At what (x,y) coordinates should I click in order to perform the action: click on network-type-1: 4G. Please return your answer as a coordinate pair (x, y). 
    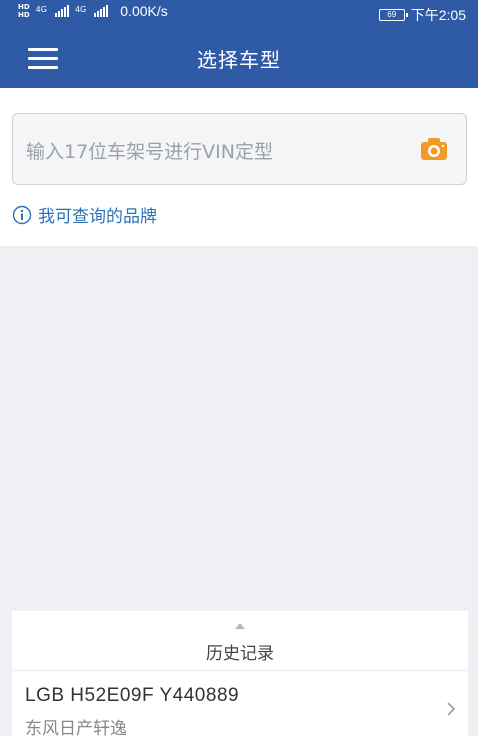
    Looking at the image, I should click on (41, 9).